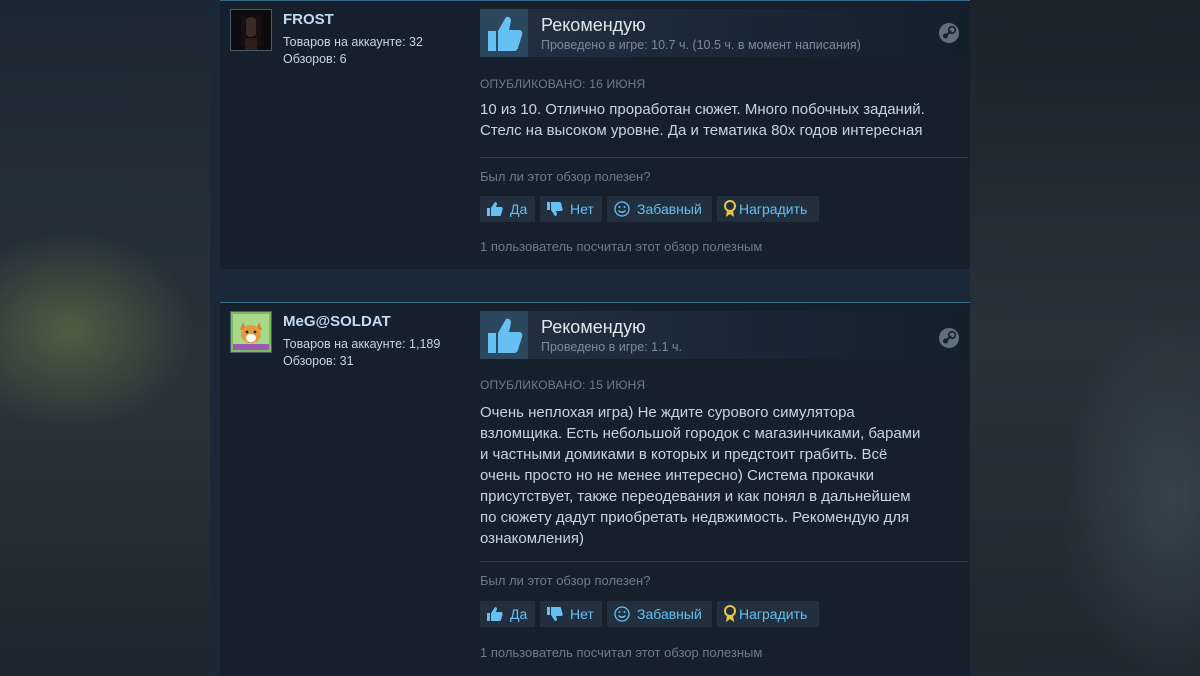  I want to click on dark-portrait-avatar, so click(251, 30).